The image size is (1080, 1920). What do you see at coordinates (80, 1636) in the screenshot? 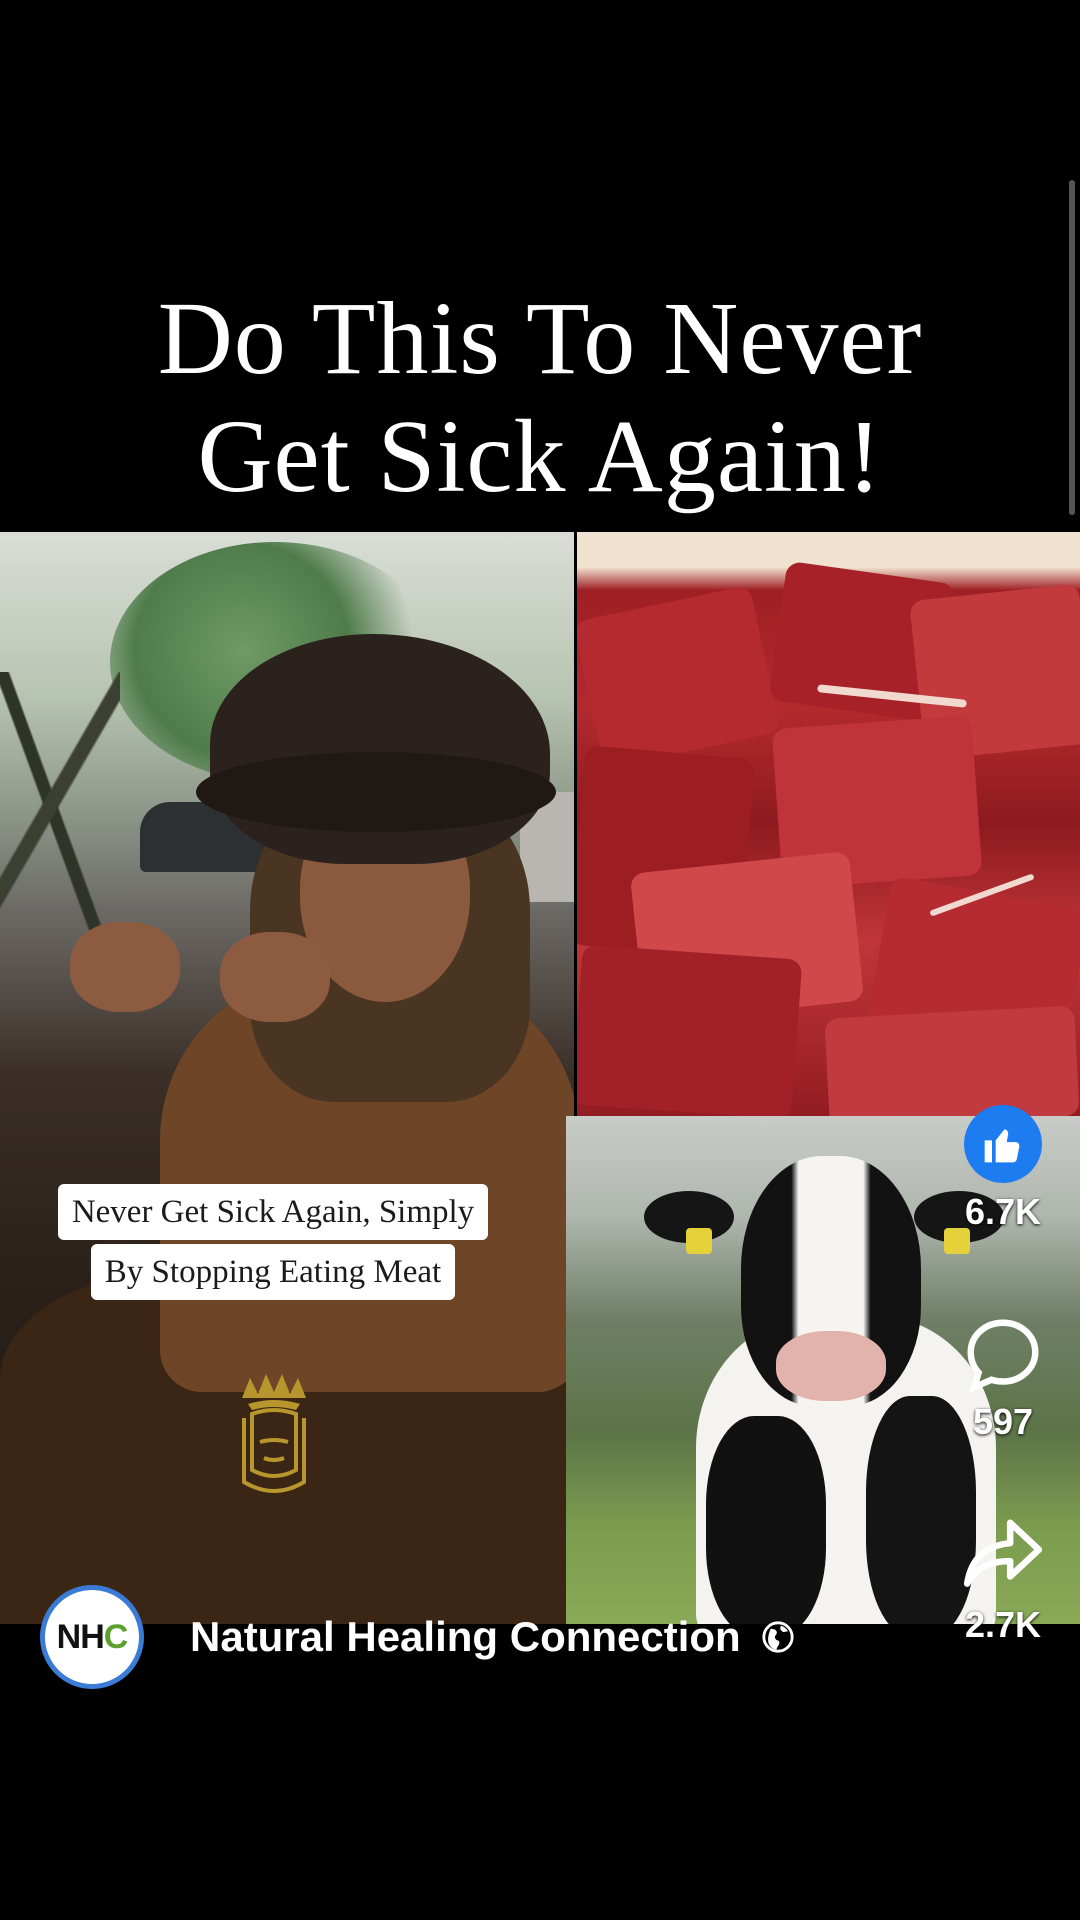
I see `avatar-text: NH` at bounding box center [80, 1636].